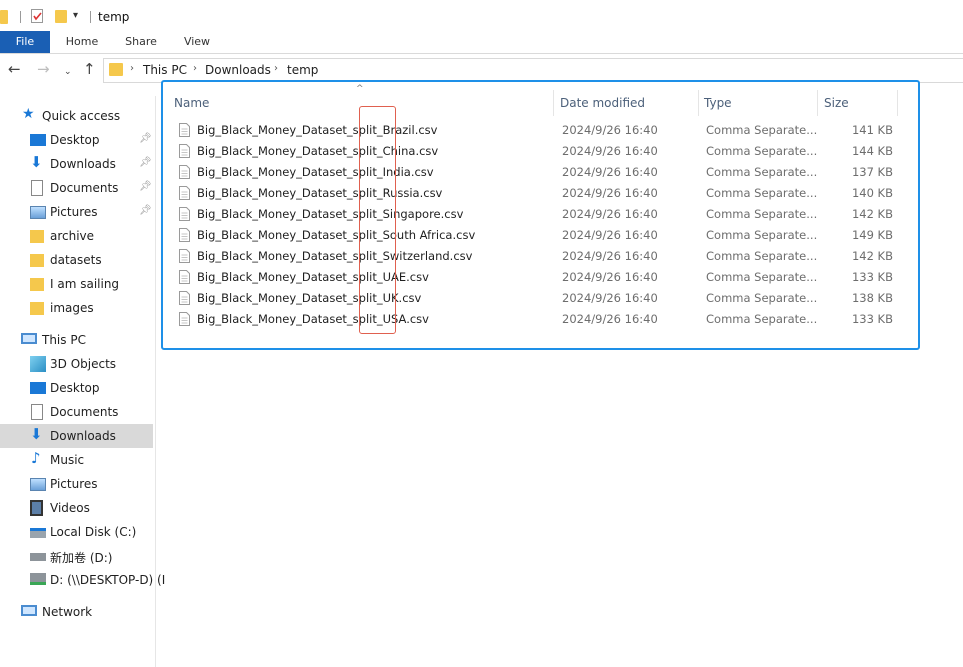 The width and height of the screenshot is (963, 667). What do you see at coordinates (76, 508) in the screenshot?
I see `nav-item-videos: Videos` at bounding box center [76, 508].